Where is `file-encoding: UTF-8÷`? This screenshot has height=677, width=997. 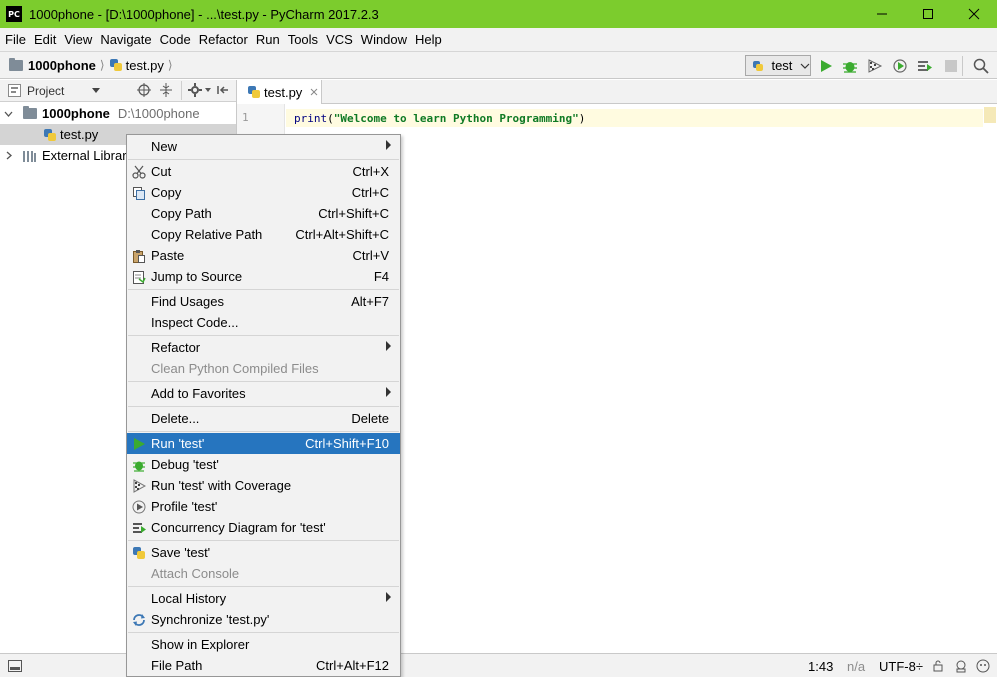
file-encoding: UTF-8÷ is located at coordinates (901, 666).